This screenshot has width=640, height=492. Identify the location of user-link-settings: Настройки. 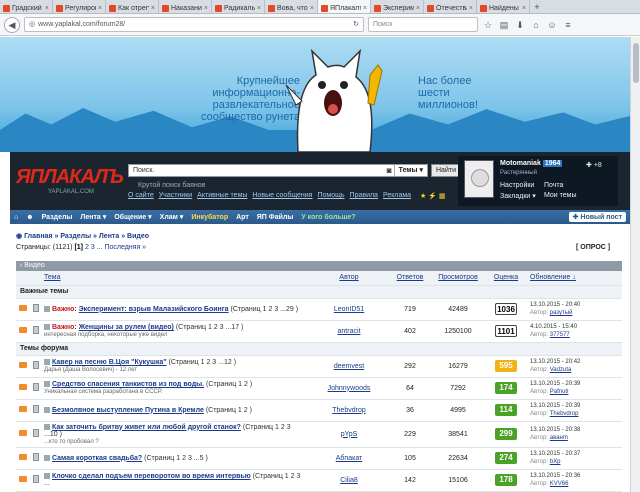
(522, 185).